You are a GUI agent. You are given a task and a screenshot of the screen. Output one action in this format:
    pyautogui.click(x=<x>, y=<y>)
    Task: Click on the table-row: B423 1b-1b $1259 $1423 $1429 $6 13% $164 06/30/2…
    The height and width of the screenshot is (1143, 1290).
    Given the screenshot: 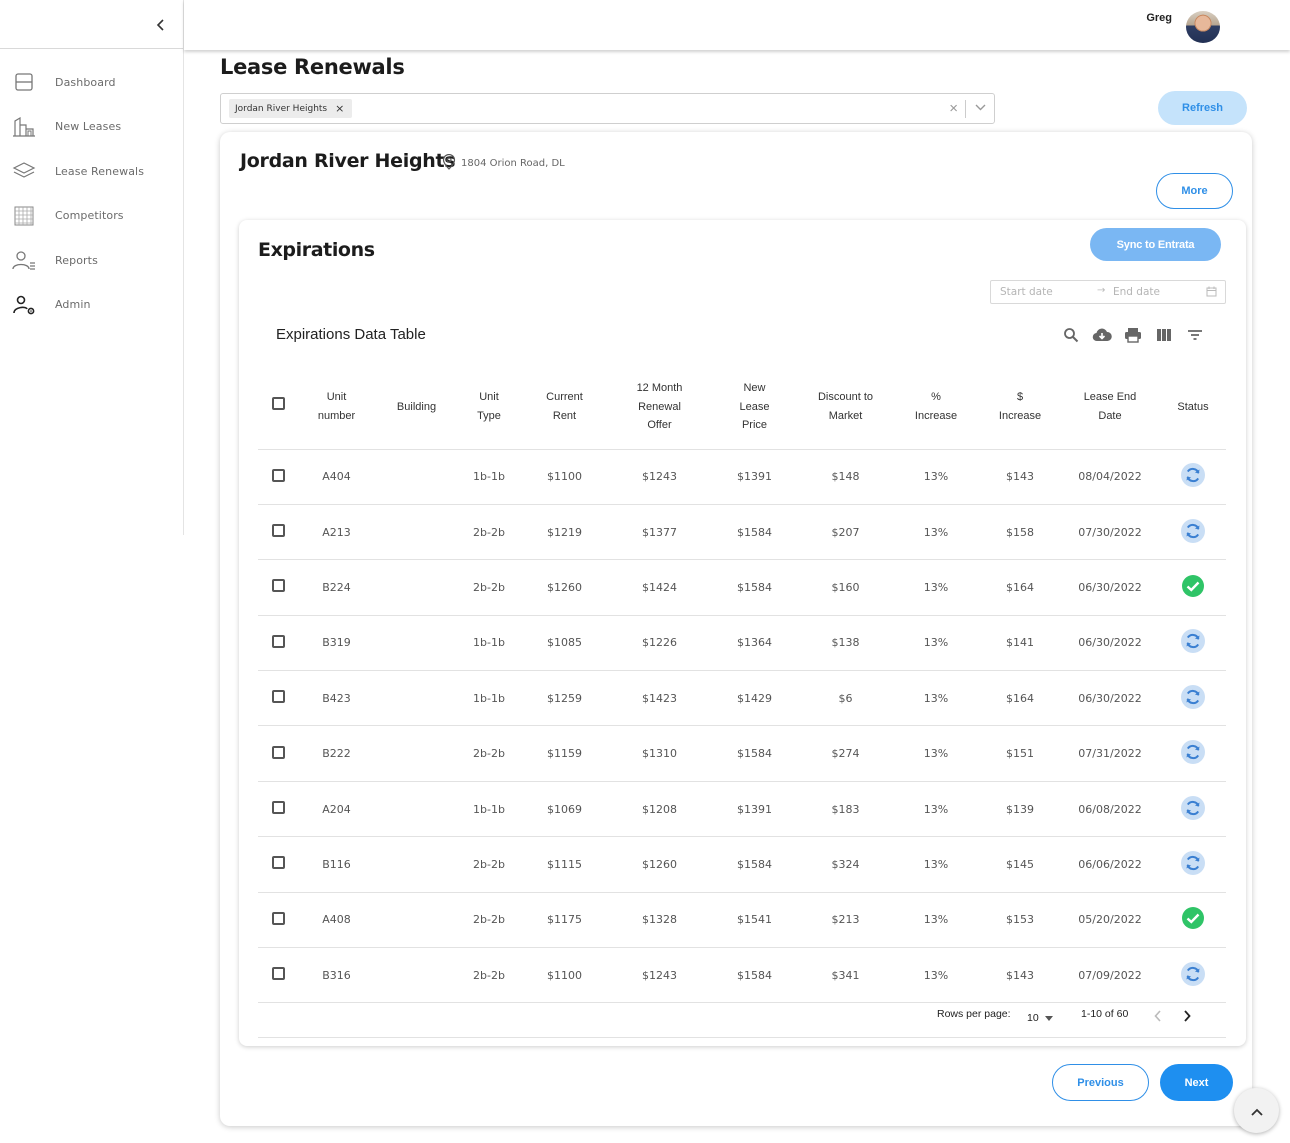 What is the action you would take?
    pyautogui.click(x=742, y=698)
    